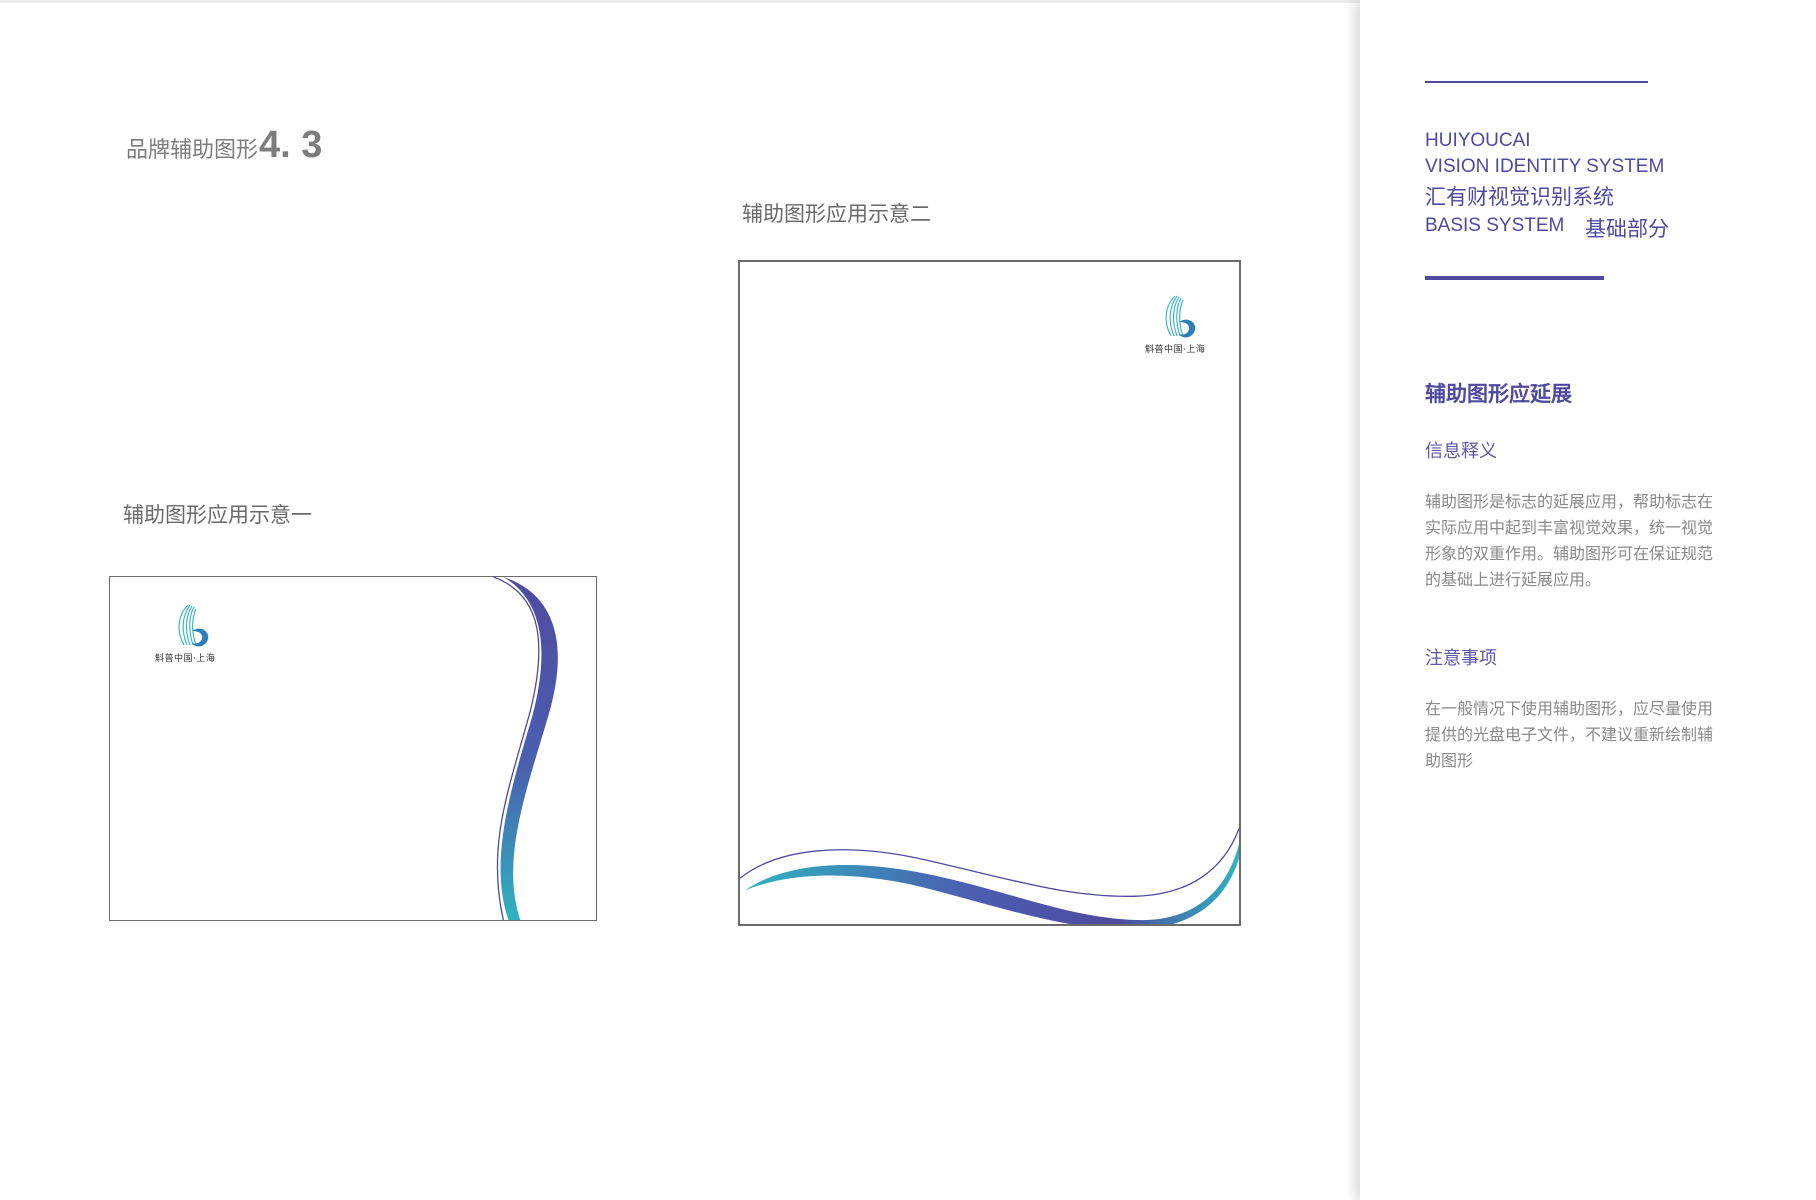 This screenshot has width=1816, height=1200. Describe the element at coordinates (1461, 451) in the screenshot. I see `info-title: 信息释义` at that location.